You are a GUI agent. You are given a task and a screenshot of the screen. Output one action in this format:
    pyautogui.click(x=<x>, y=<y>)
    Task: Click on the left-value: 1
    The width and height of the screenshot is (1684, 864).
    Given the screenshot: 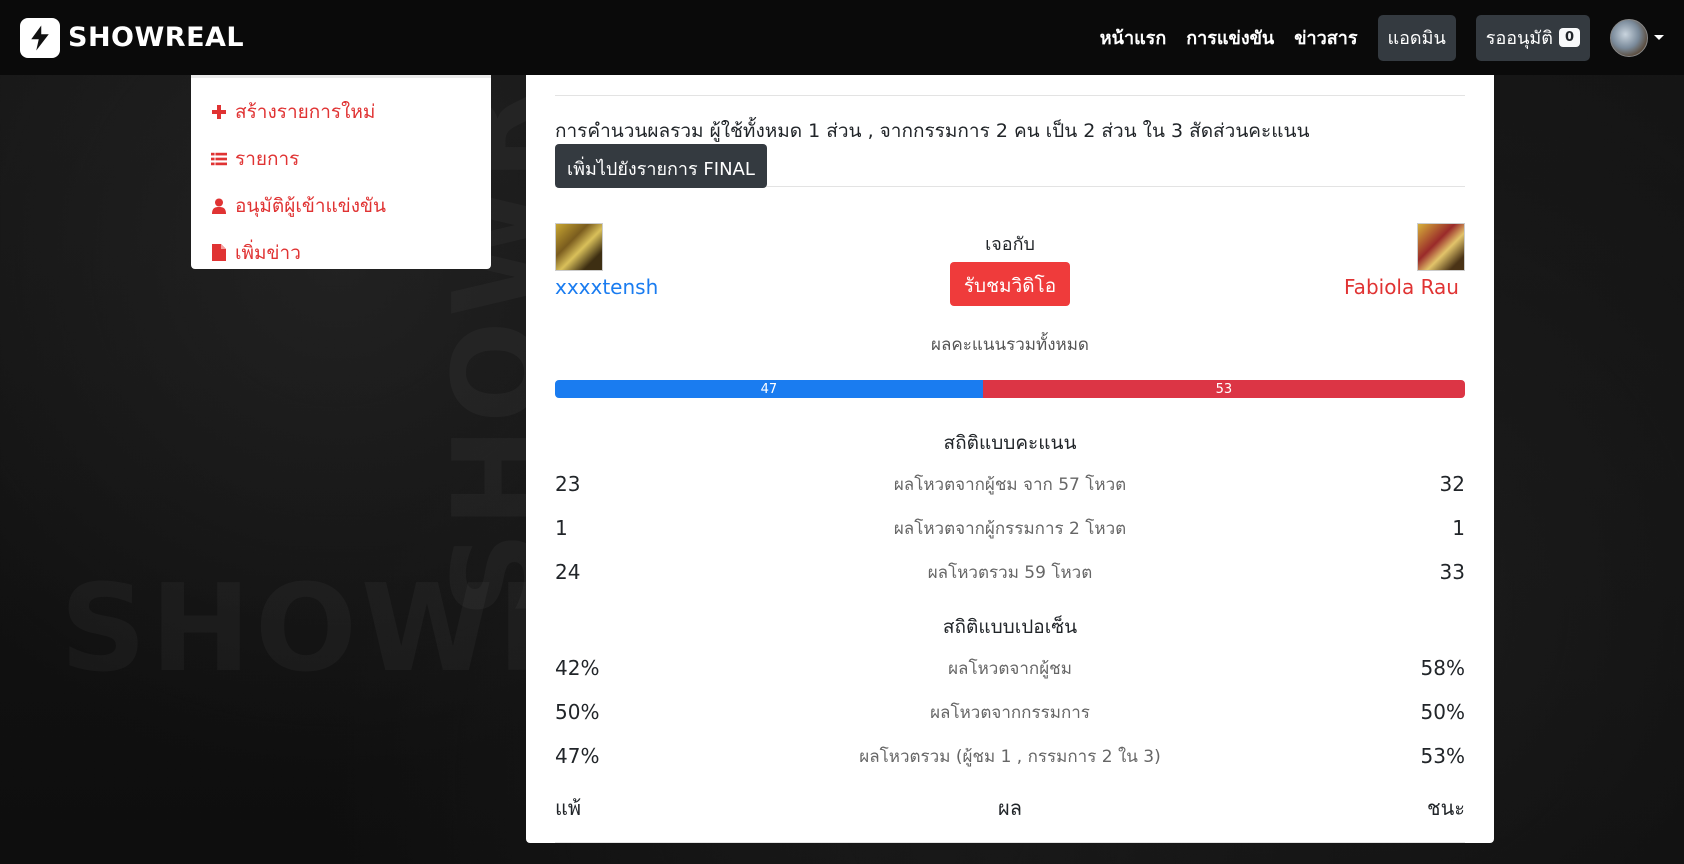 What is the action you would take?
    pyautogui.click(x=561, y=528)
    